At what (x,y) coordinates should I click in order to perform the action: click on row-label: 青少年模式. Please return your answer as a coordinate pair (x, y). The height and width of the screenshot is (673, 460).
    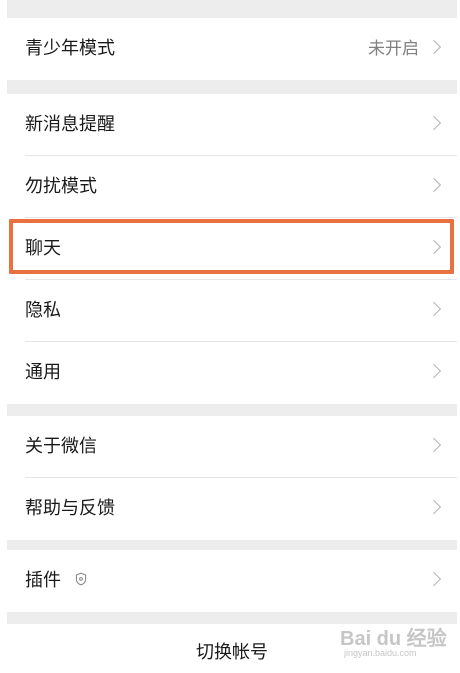
    Looking at the image, I should click on (70, 48).